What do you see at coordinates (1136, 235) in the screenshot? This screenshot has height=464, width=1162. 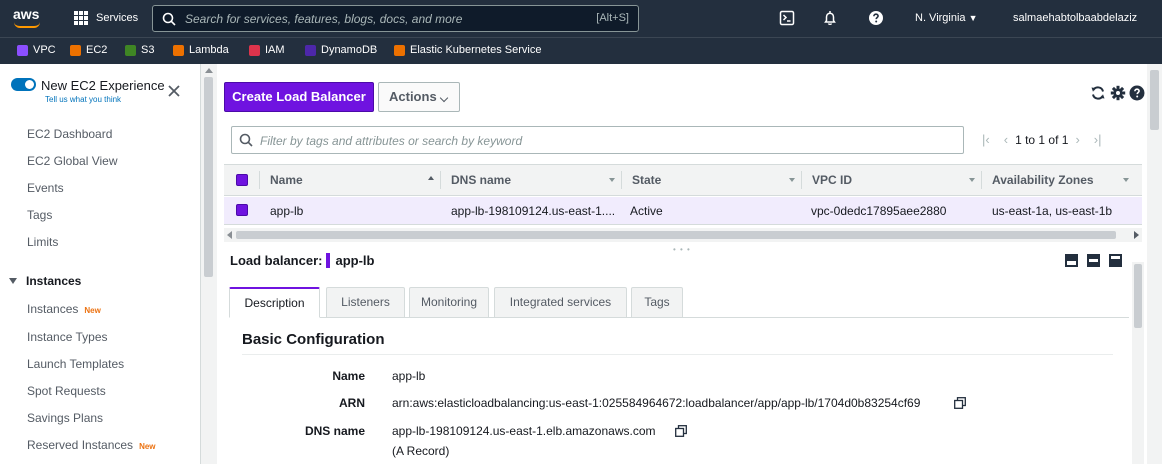 I see `scroll-right-icon` at bounding box center [1136, 235].